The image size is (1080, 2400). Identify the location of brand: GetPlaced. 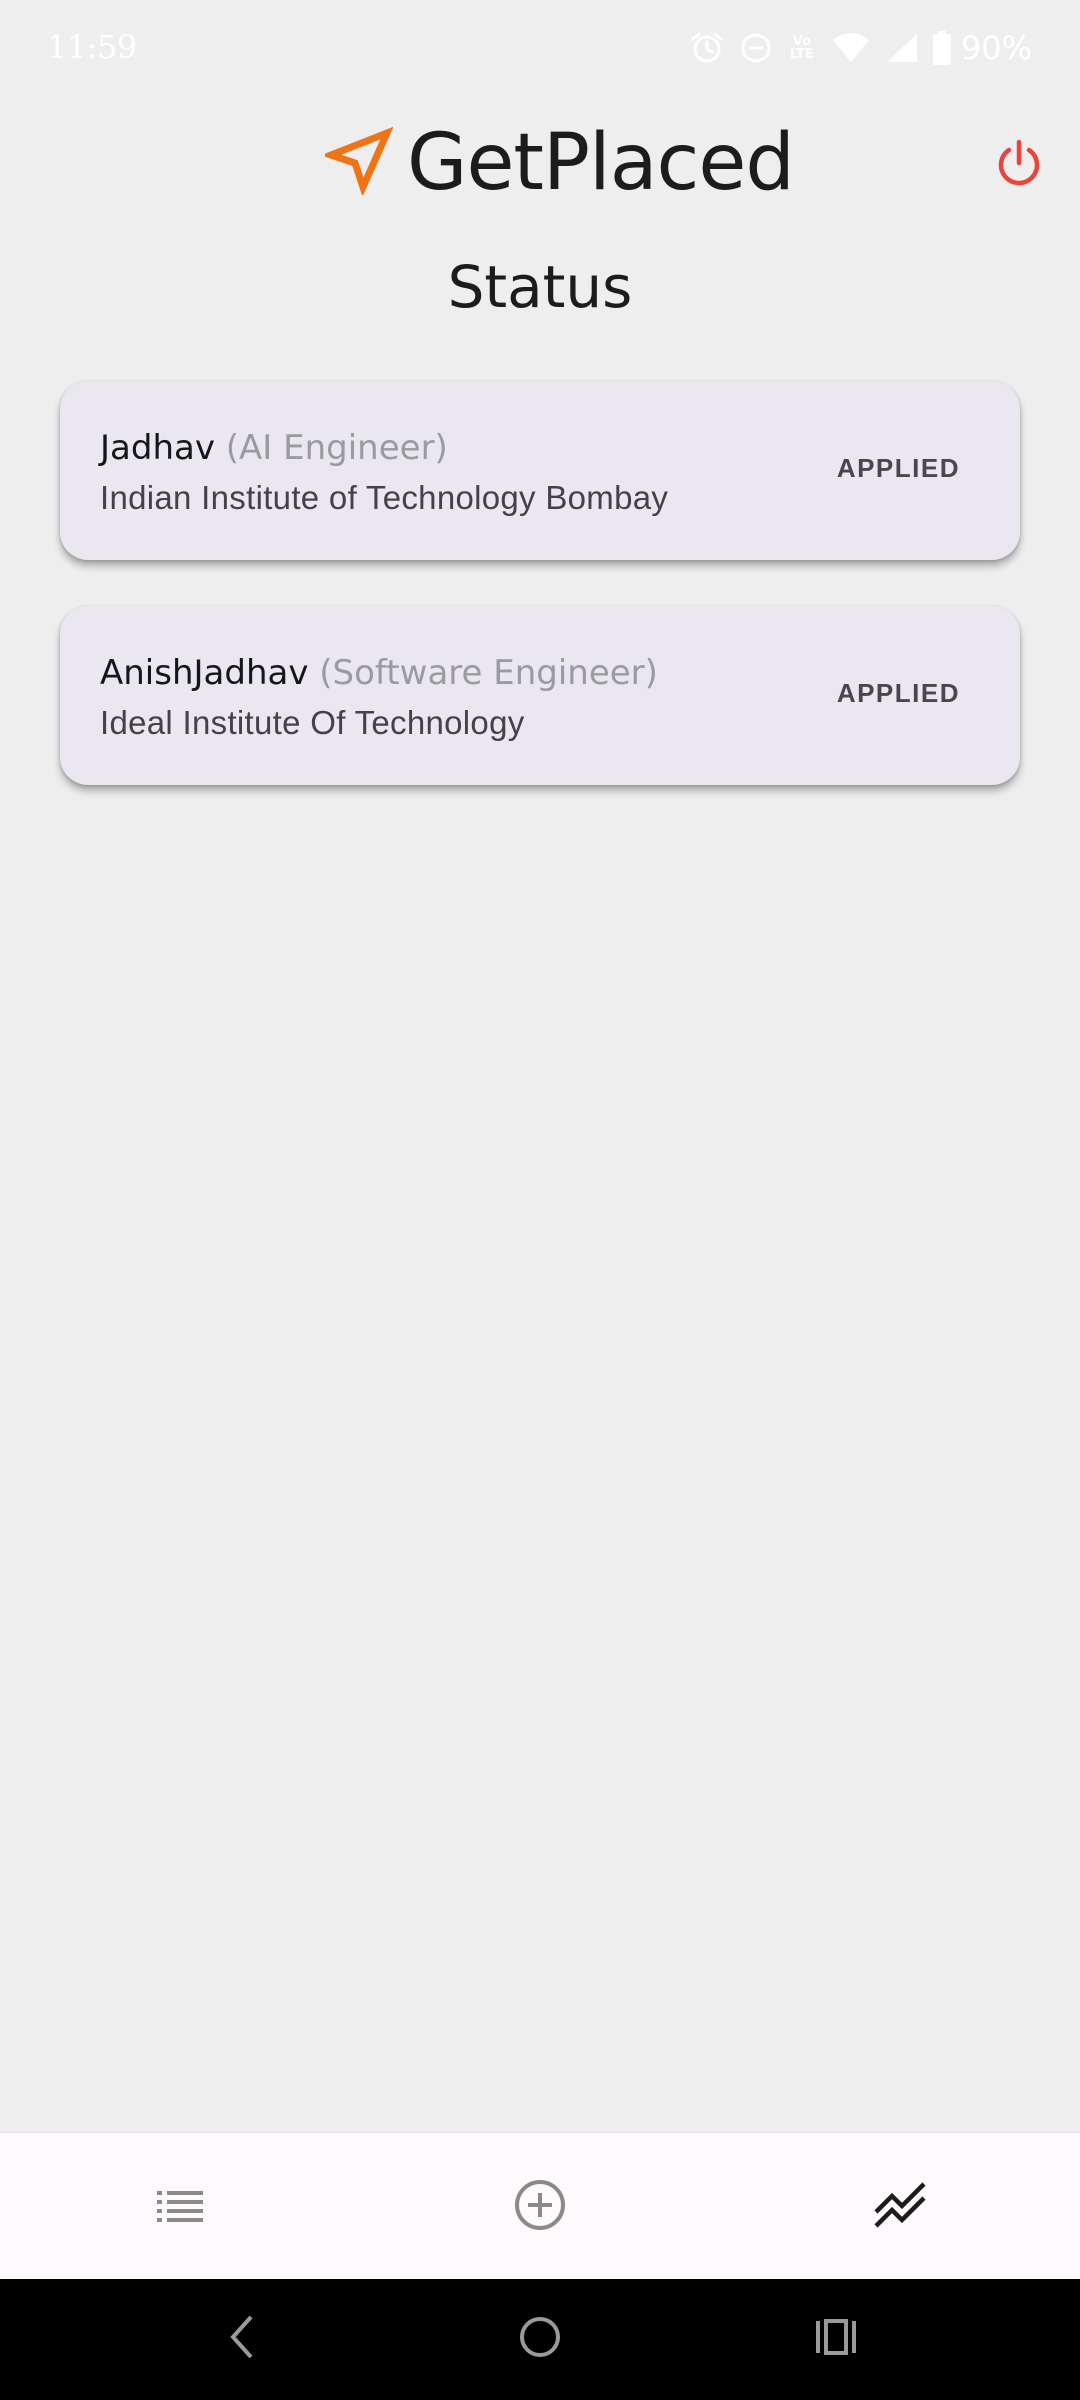
(557, 163).